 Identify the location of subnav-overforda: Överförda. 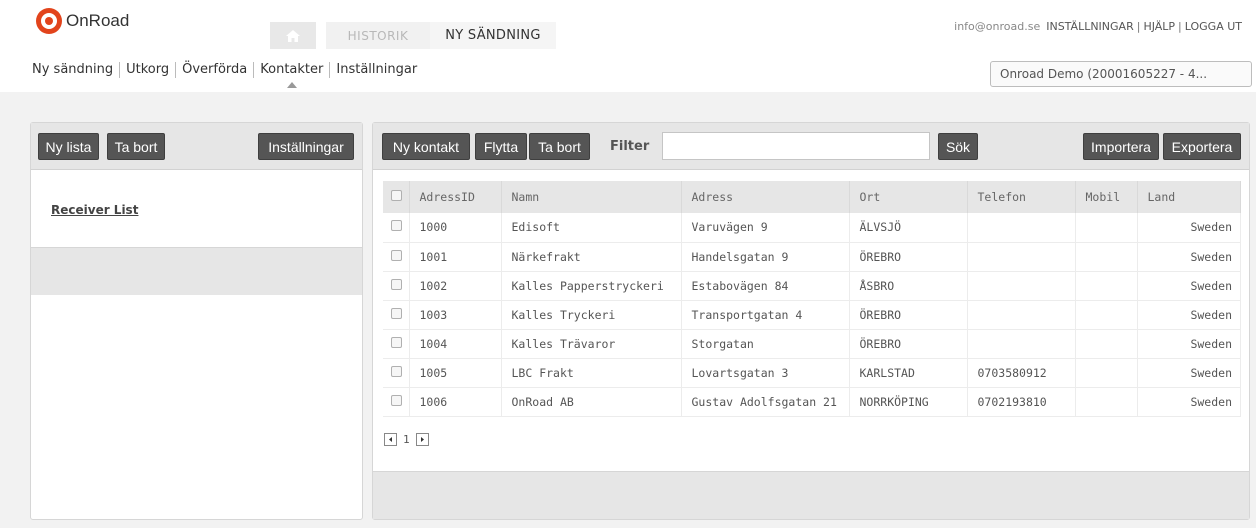
(215, 70).